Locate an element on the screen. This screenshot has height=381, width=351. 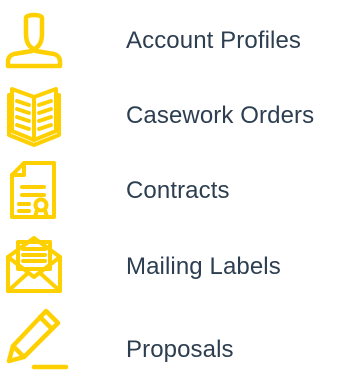
menu-item-label: Casework Orders is located at coordinates (220, 115).